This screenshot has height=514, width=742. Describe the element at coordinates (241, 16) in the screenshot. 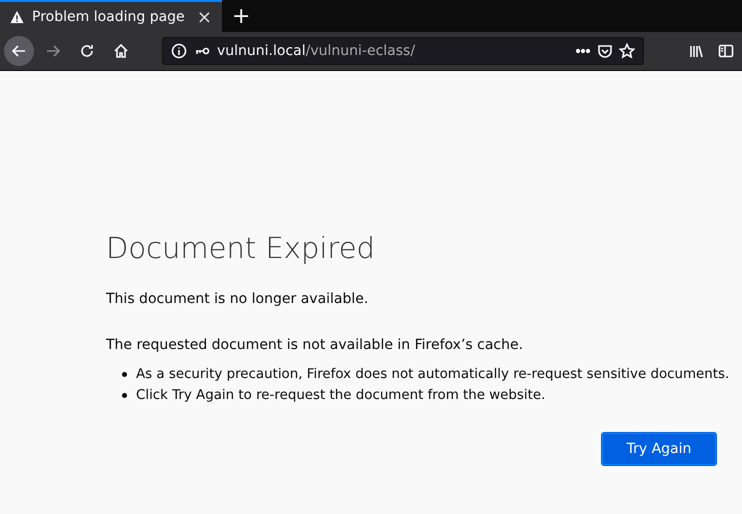

I see `new-tab-button: +` at that location.